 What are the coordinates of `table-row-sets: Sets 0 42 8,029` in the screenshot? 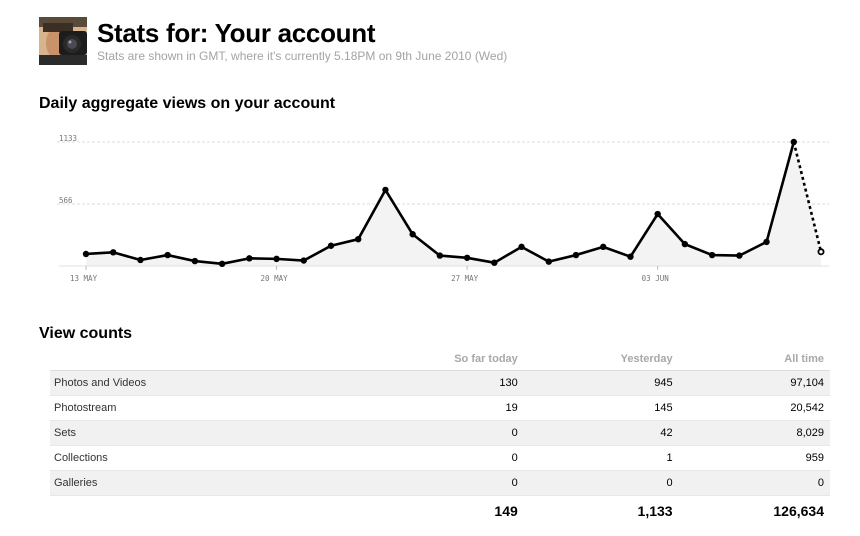 It's located at (440, 433).